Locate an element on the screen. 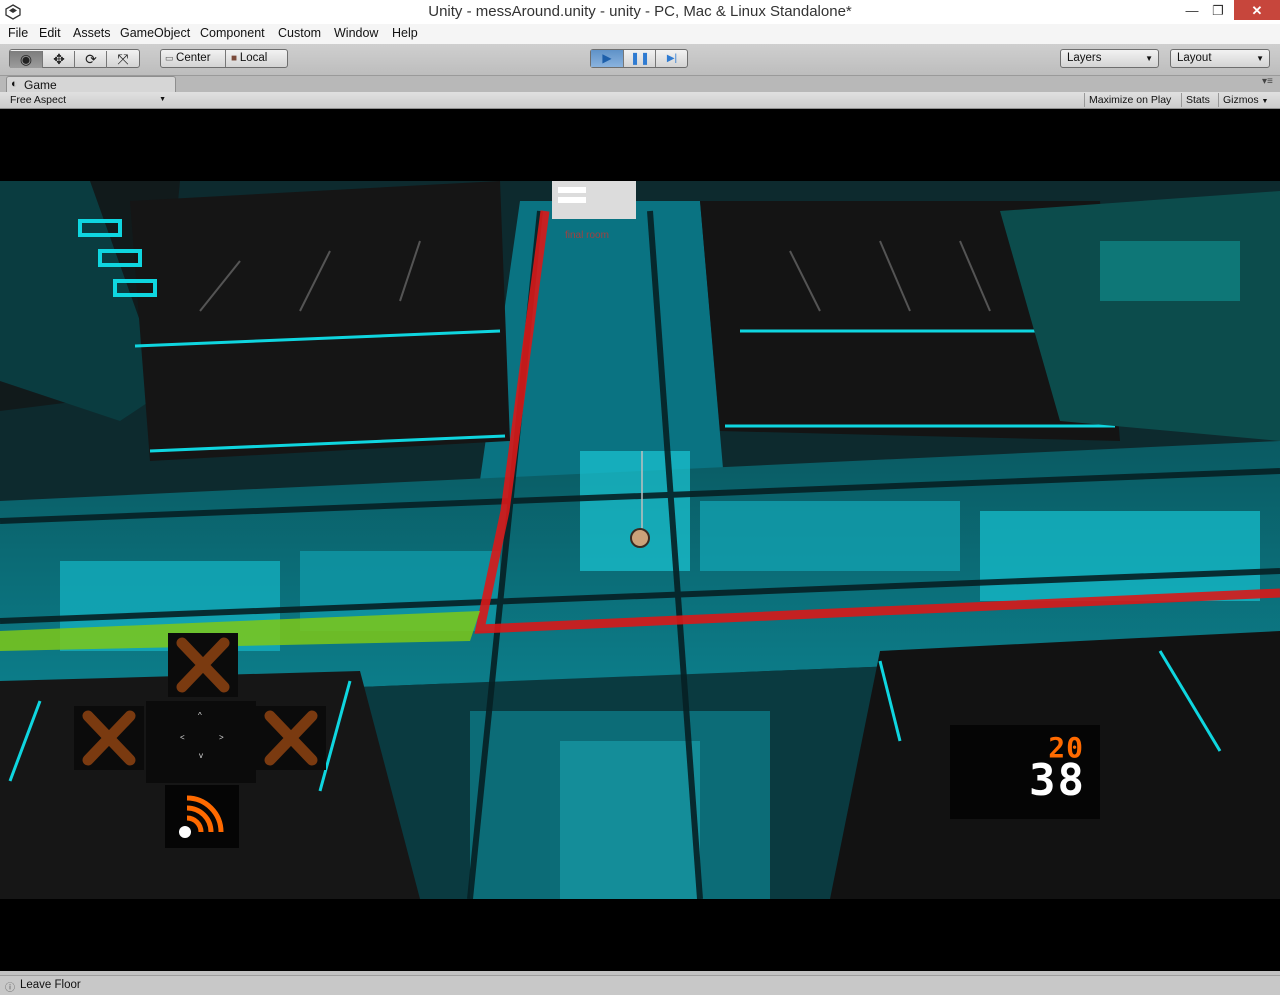  pivot-center-icon: ▭ is located at coordinates (171, 58).